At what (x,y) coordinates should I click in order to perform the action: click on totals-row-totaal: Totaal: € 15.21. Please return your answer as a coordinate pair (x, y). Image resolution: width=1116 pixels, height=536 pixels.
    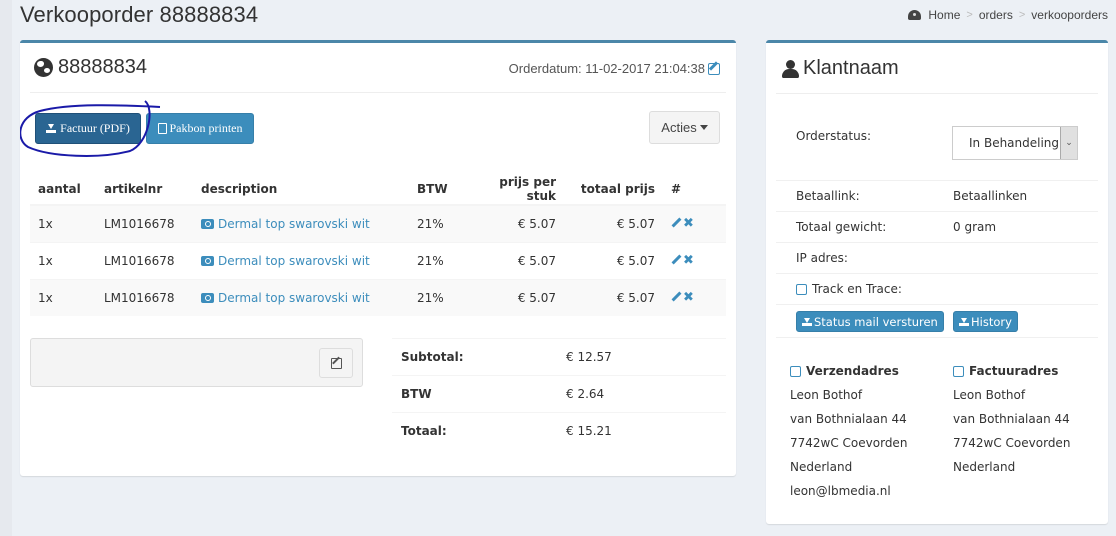
    Looking at the image, I should click on (559, 431).